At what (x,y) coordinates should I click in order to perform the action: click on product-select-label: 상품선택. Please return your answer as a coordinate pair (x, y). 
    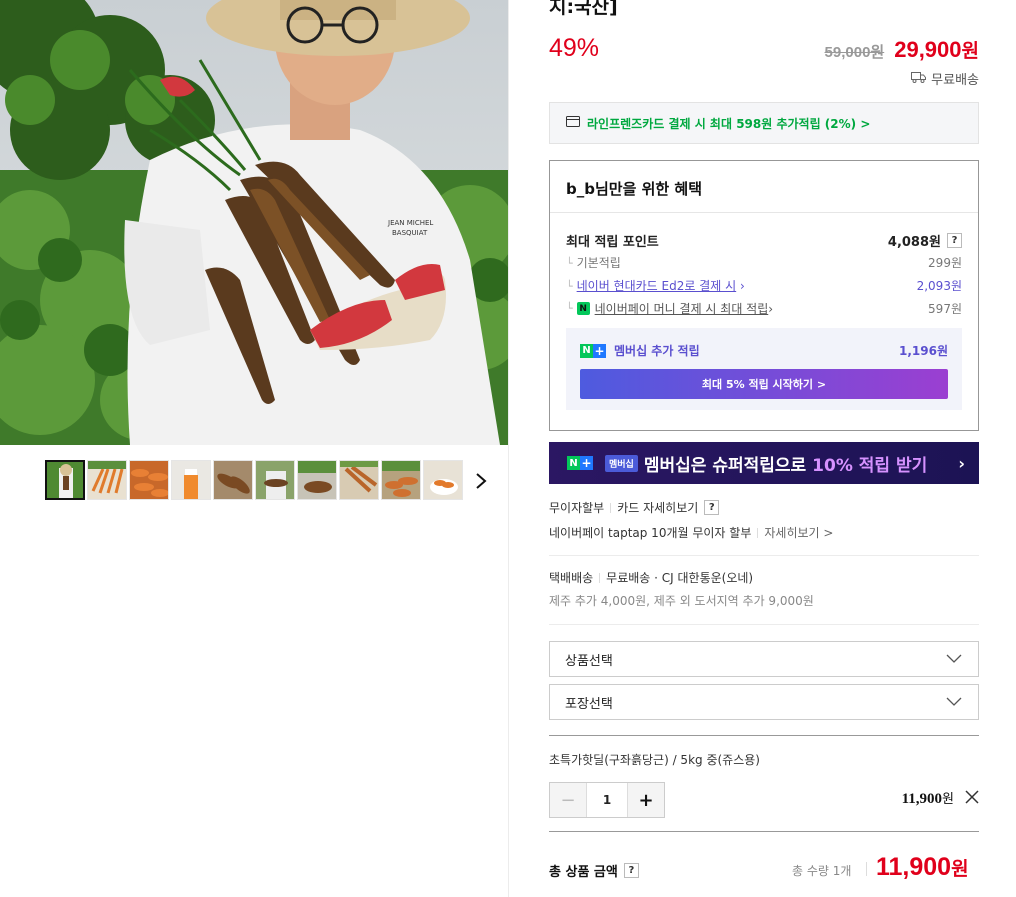
    Looking at the image, I should click on (589, 661).